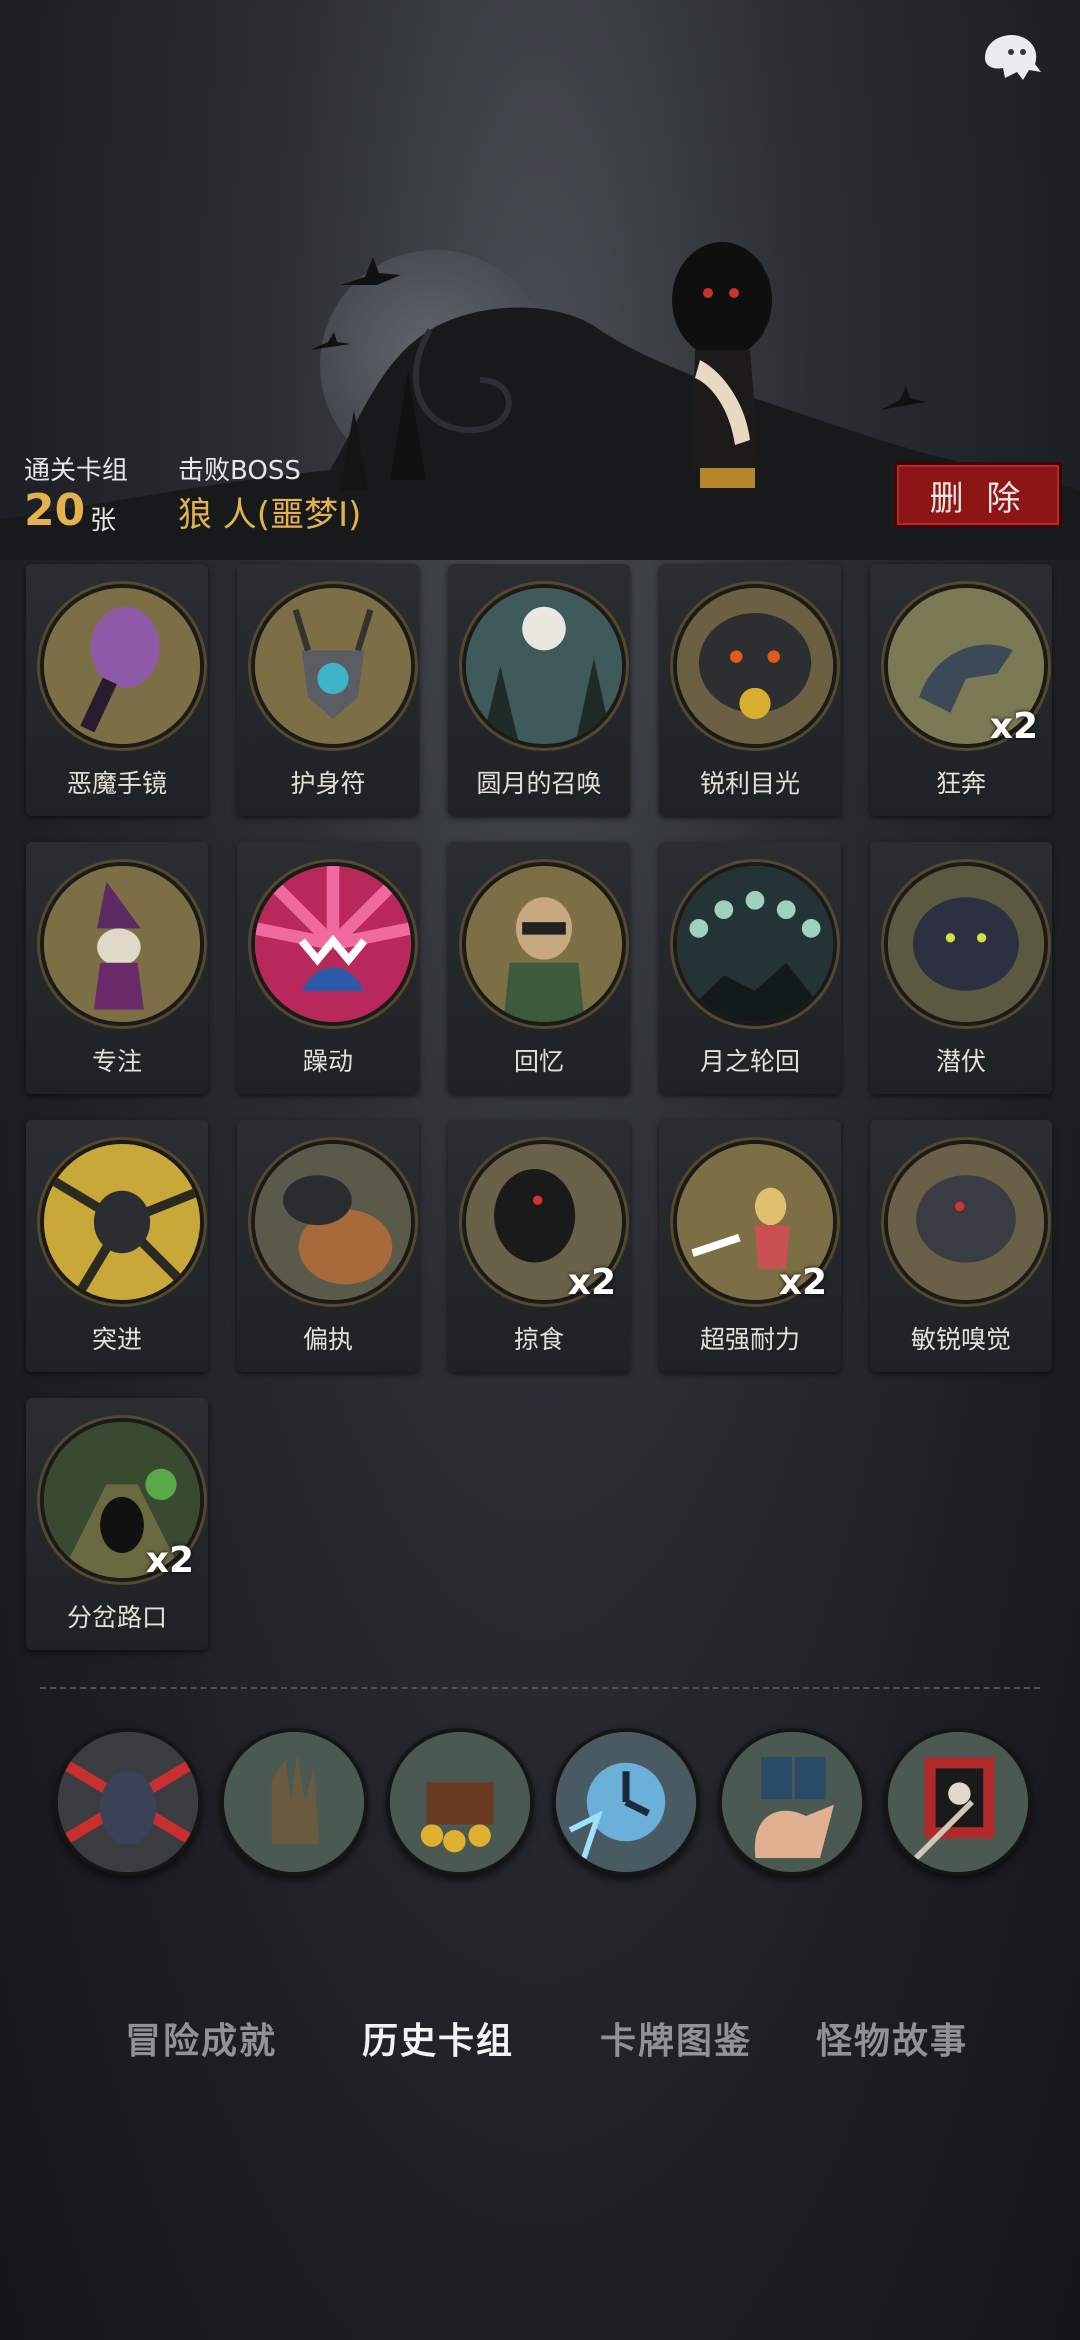 Image resolution: width=1080 pixels, height=2340 pixels. Describe the element at coordinates (755, 666) in the screenshot. I see `wolf-gaze-icon` at that location.